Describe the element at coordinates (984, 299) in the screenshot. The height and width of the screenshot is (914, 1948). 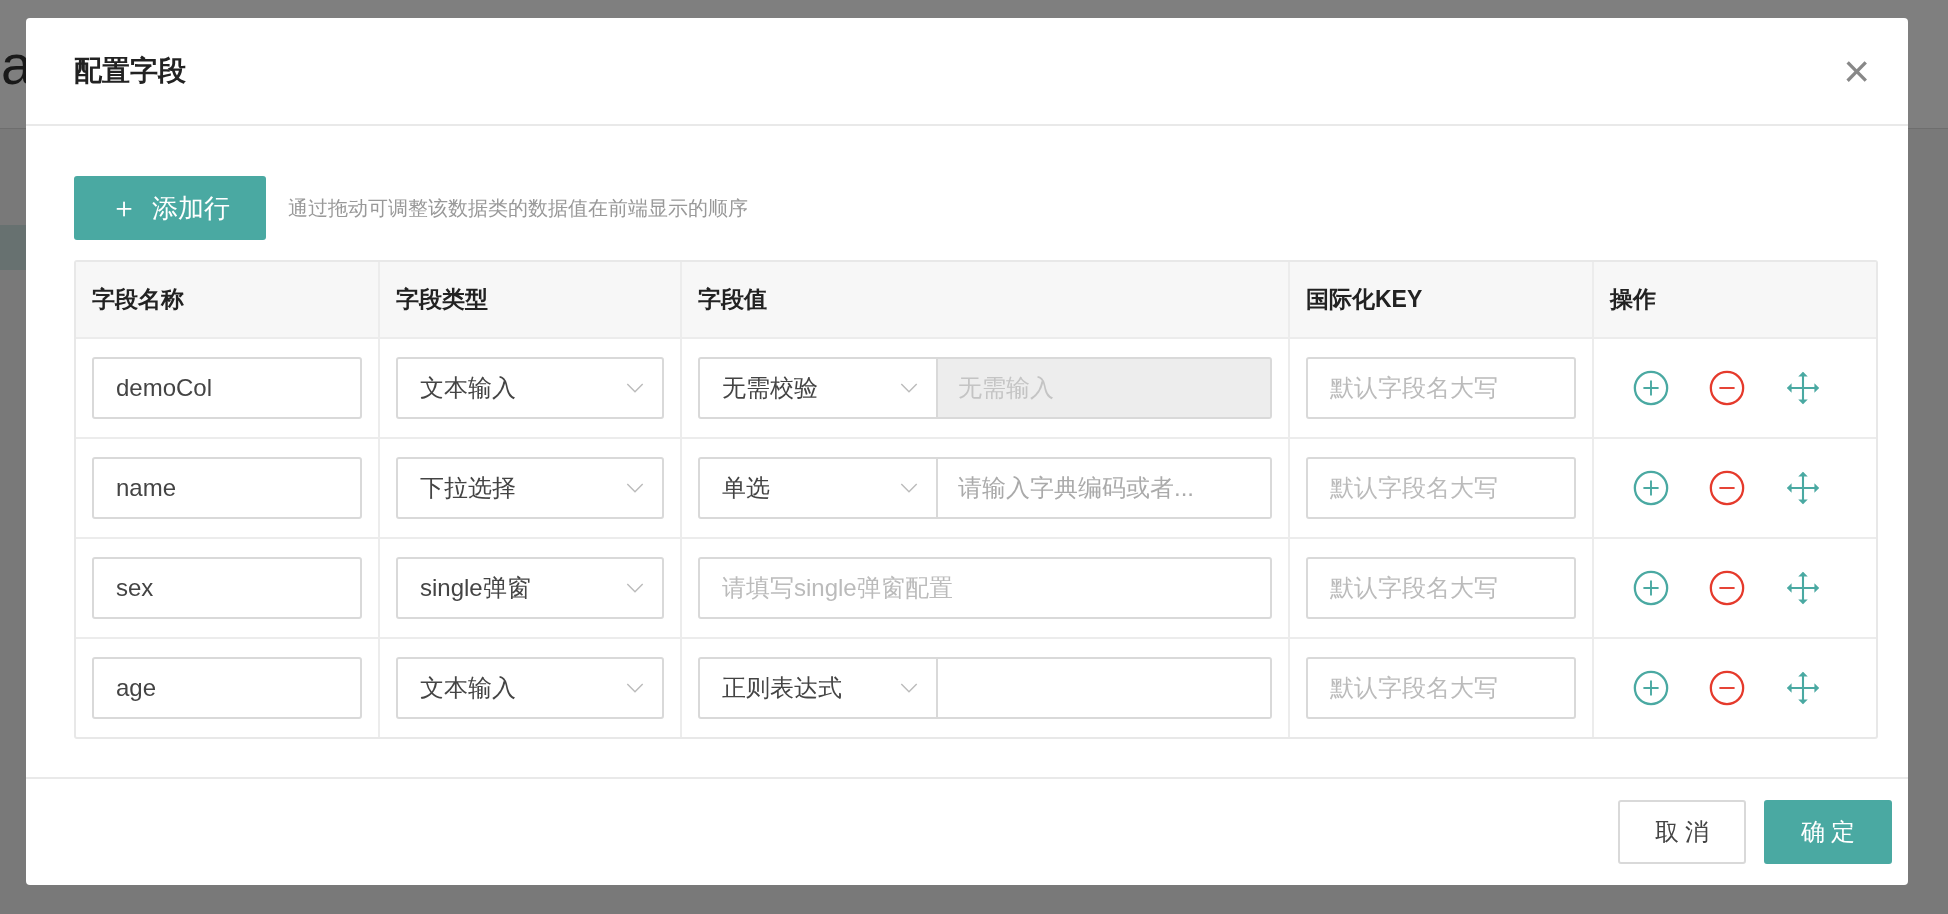
I see `column-header: 字段值` at that location.